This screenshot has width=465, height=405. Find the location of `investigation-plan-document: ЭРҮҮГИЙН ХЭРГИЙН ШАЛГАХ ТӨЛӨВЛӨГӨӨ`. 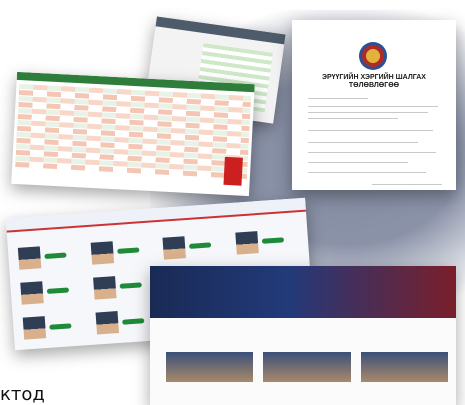

investigation-plan-document: ЭРҮҮГИЙН ХЭРГИЙН ШАЛГАХ ТӨЛӨВЛӨГӨӨ is located at coordinates (374, 105).